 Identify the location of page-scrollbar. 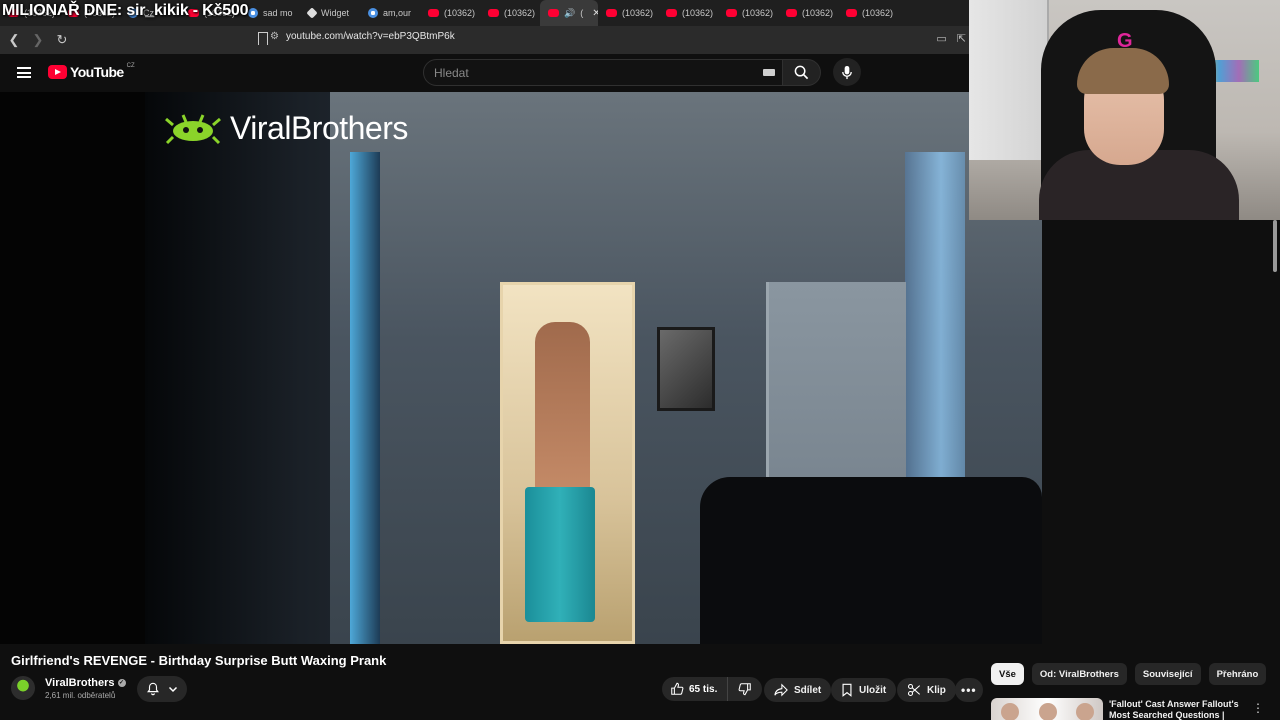
(1275, 246).